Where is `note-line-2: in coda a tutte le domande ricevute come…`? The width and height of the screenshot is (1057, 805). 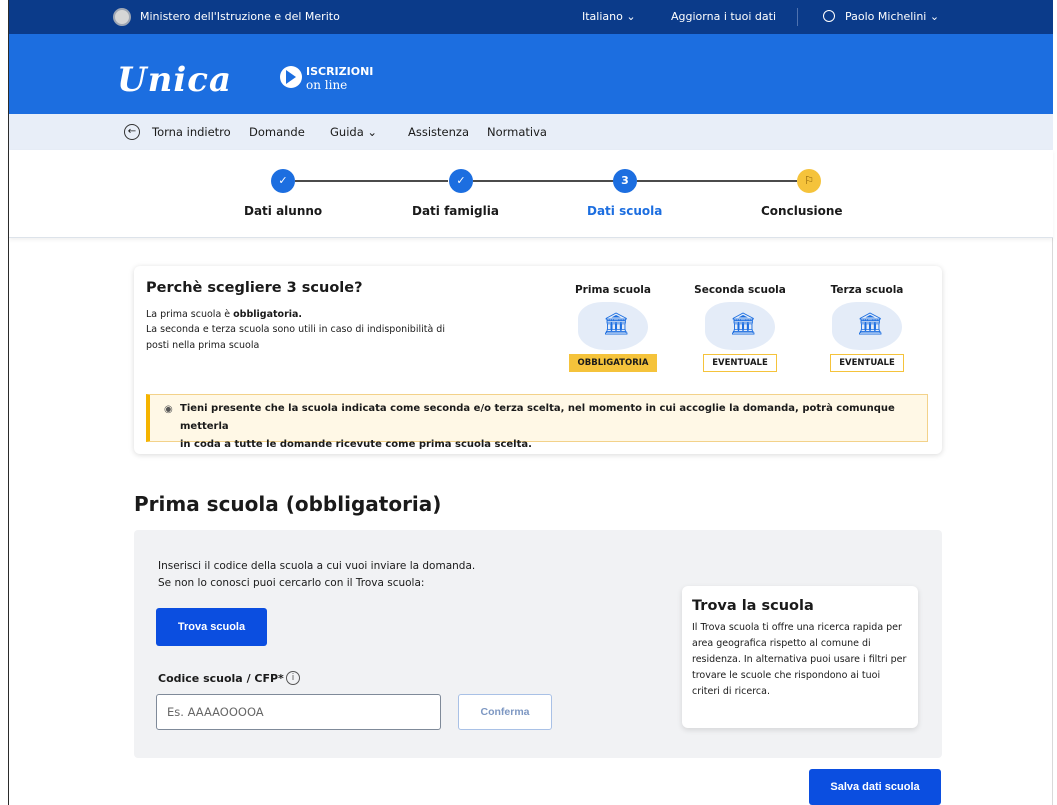
note-line-2: in coda a tutte le domande ricevute come… is located at coordinates (356, 444).